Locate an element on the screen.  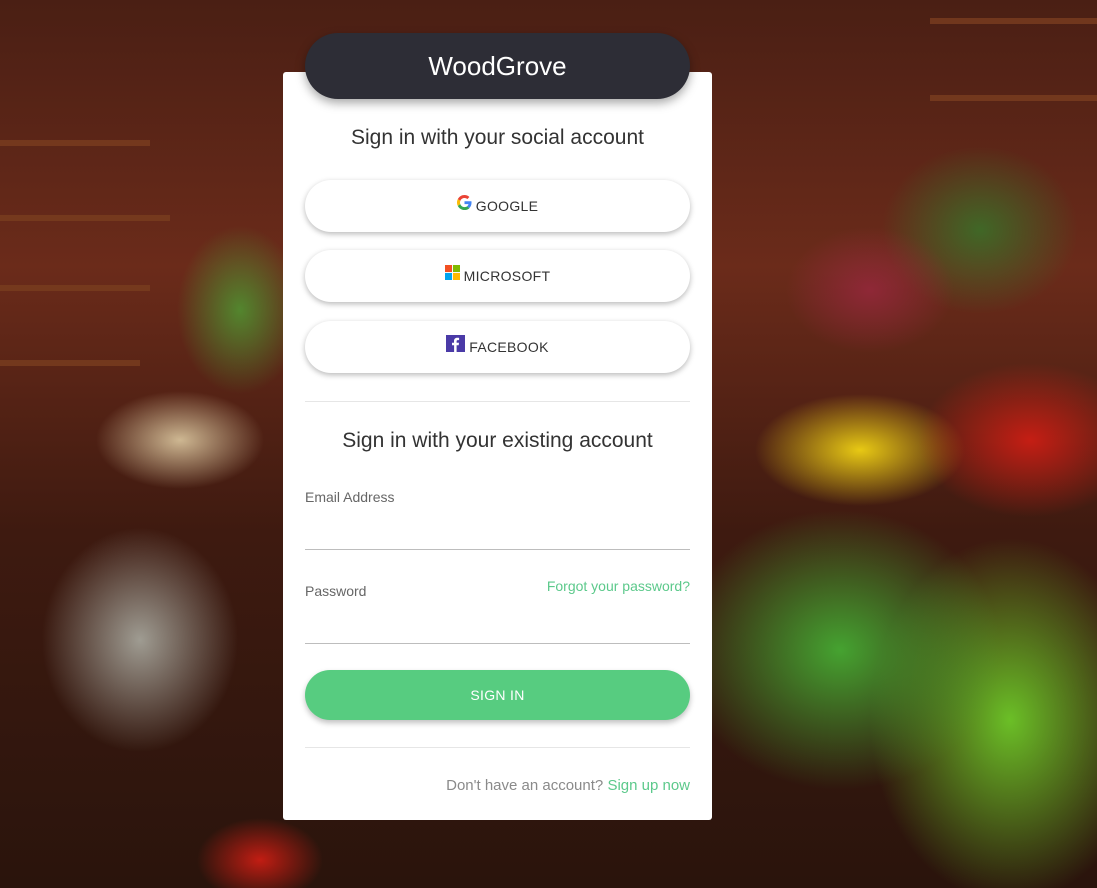
google-button: GOOGLE is located at coordinates (497, 206).